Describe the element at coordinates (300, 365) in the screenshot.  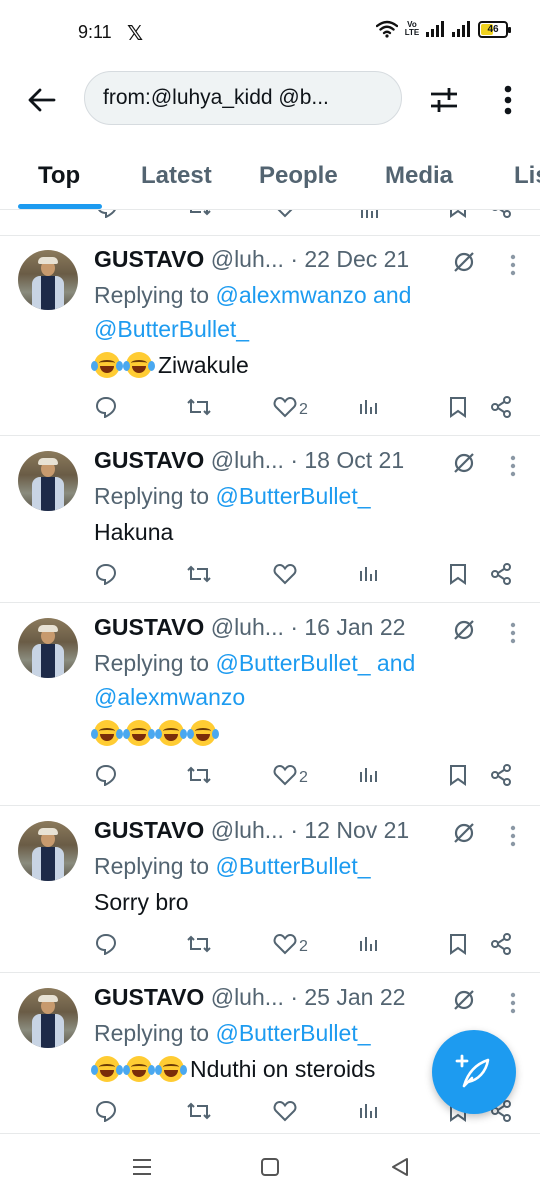
I see `tweet-body: Ziwakule` at that location.